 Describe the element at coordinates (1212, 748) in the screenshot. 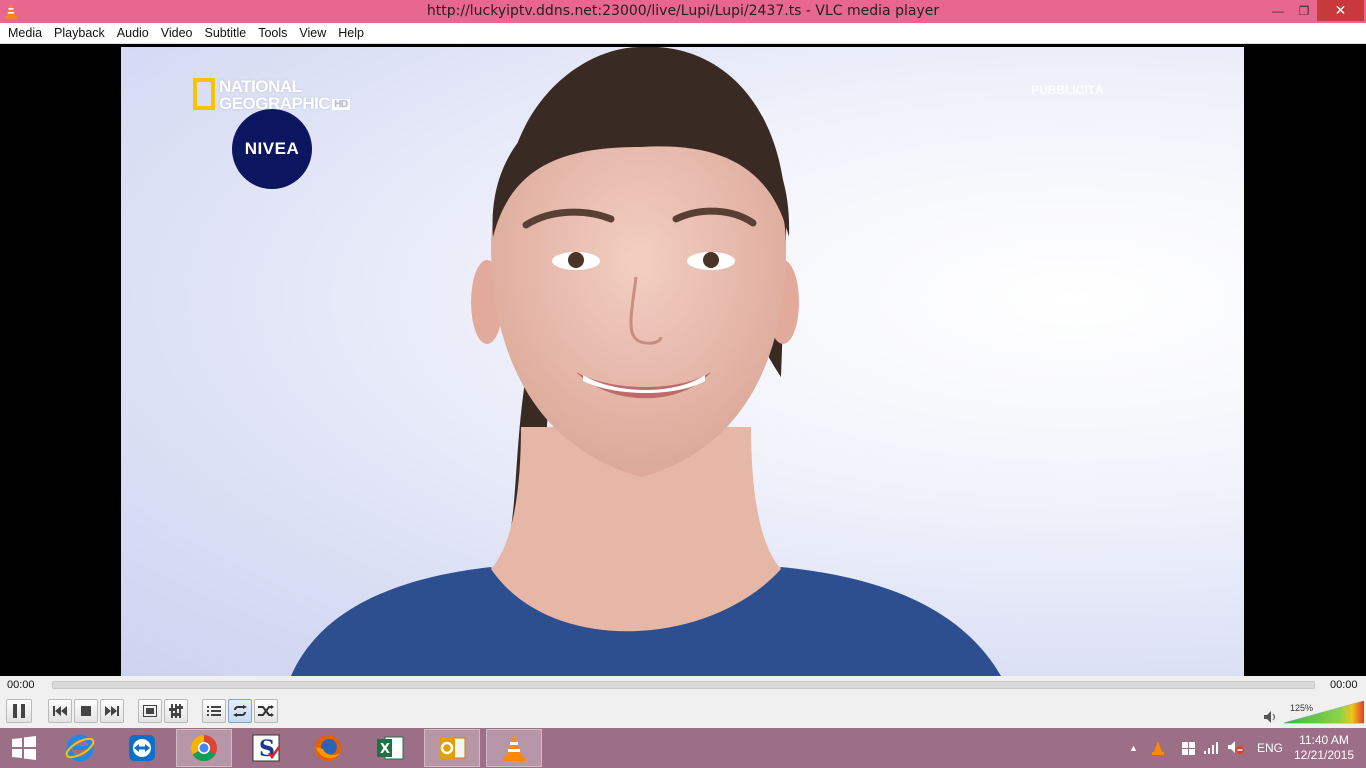

I see `network-signal-icon` at that location.